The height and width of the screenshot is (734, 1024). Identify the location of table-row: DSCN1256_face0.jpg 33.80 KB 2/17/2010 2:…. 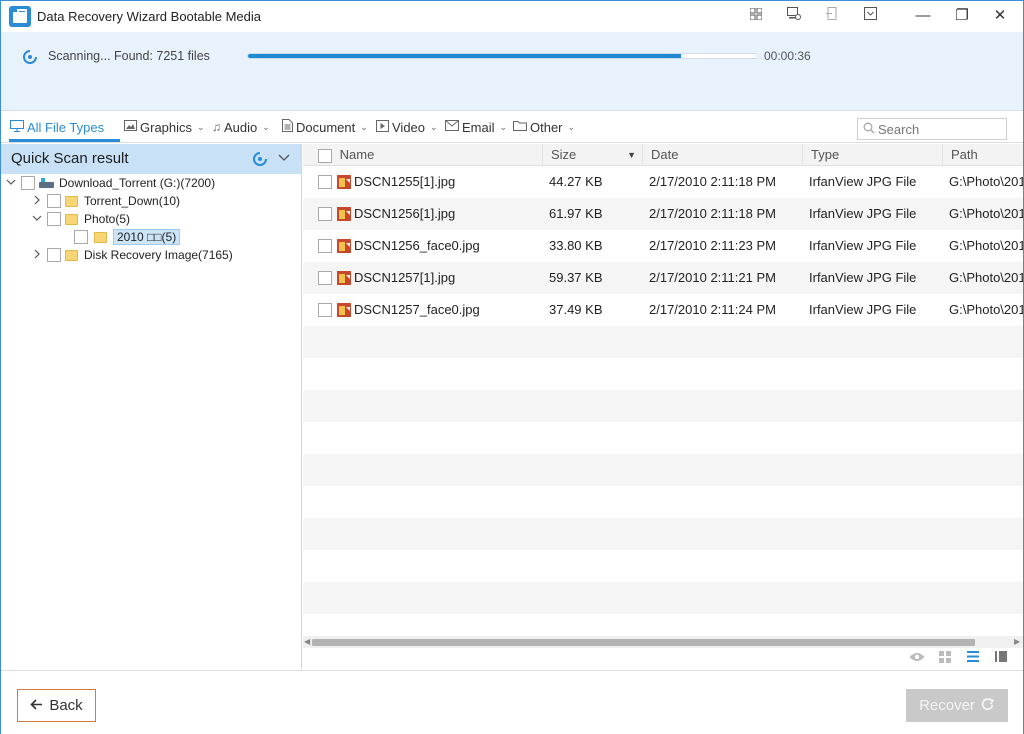
(663, 246).